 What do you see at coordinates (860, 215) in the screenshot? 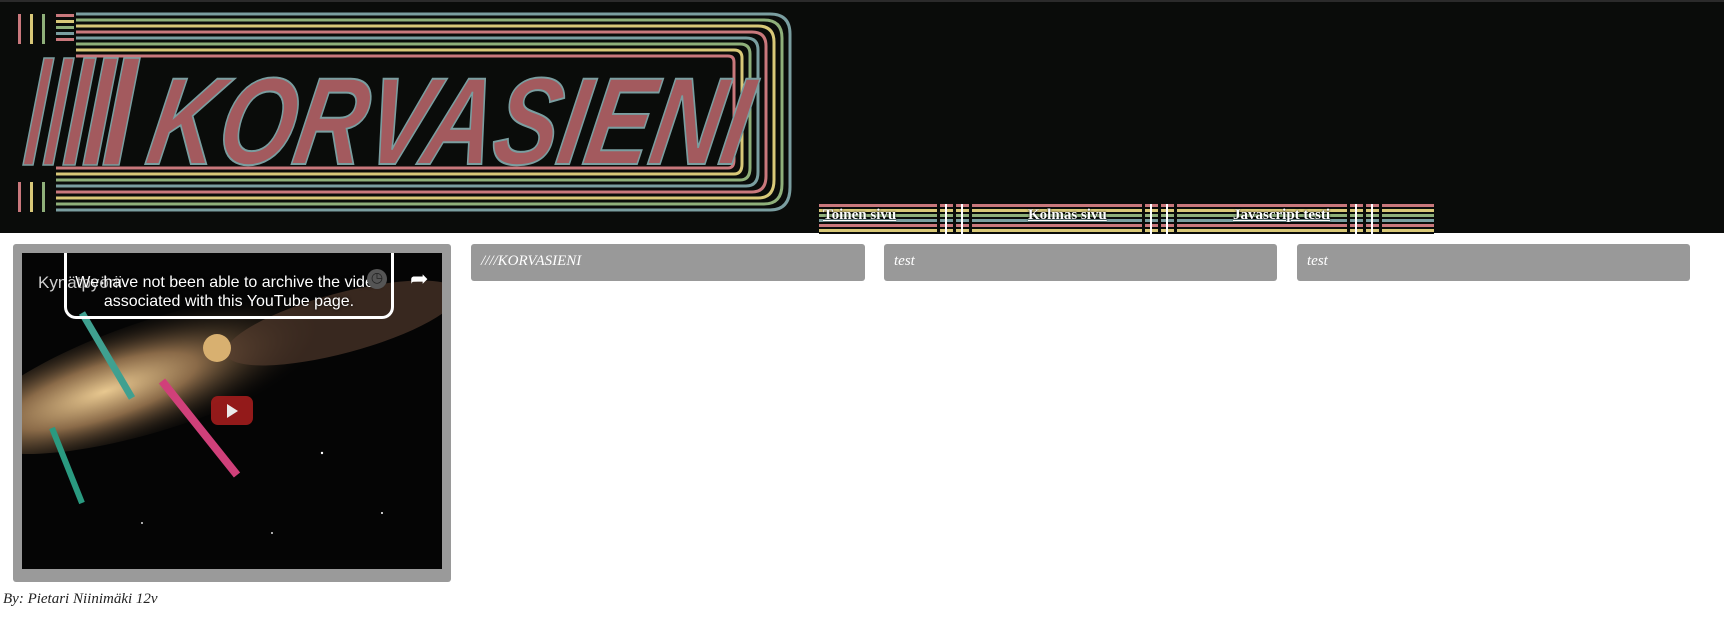
I see `nav-label: Toinen sivu` at bounding box center [860, 215].